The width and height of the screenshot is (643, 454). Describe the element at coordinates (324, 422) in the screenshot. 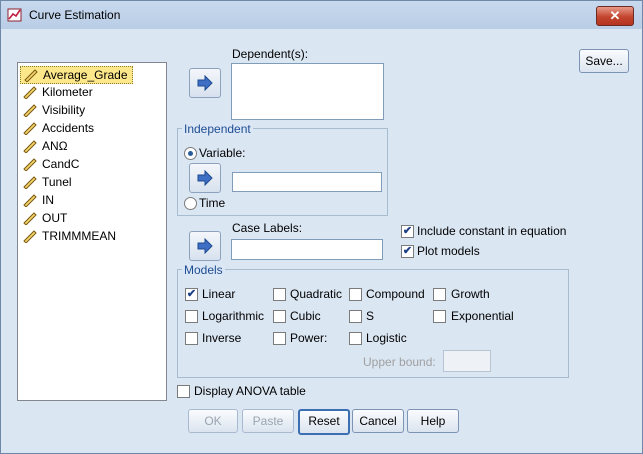

I see `reset-button: Reset` at that location.